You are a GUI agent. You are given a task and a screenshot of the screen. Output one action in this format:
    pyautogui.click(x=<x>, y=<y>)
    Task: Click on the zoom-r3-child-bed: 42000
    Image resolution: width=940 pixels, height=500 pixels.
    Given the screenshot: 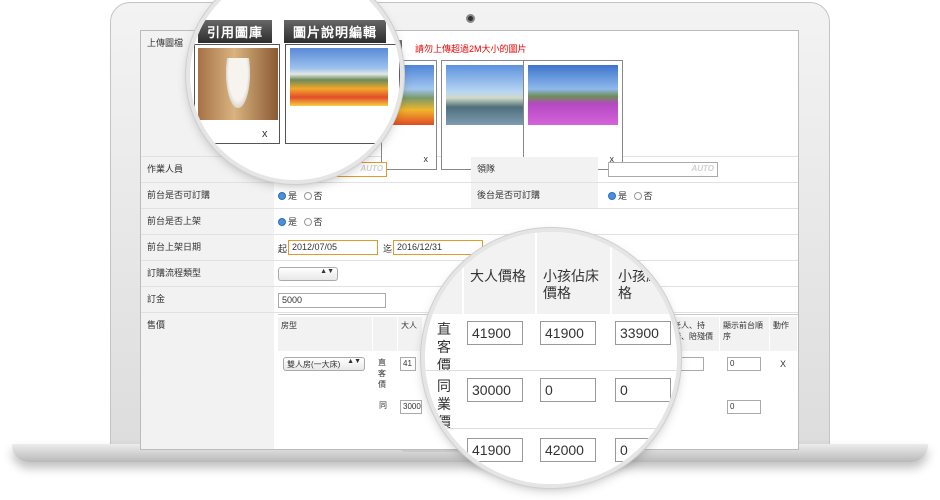 What is the action you would take?
    pyautogui.click(x=568, y=450)
    